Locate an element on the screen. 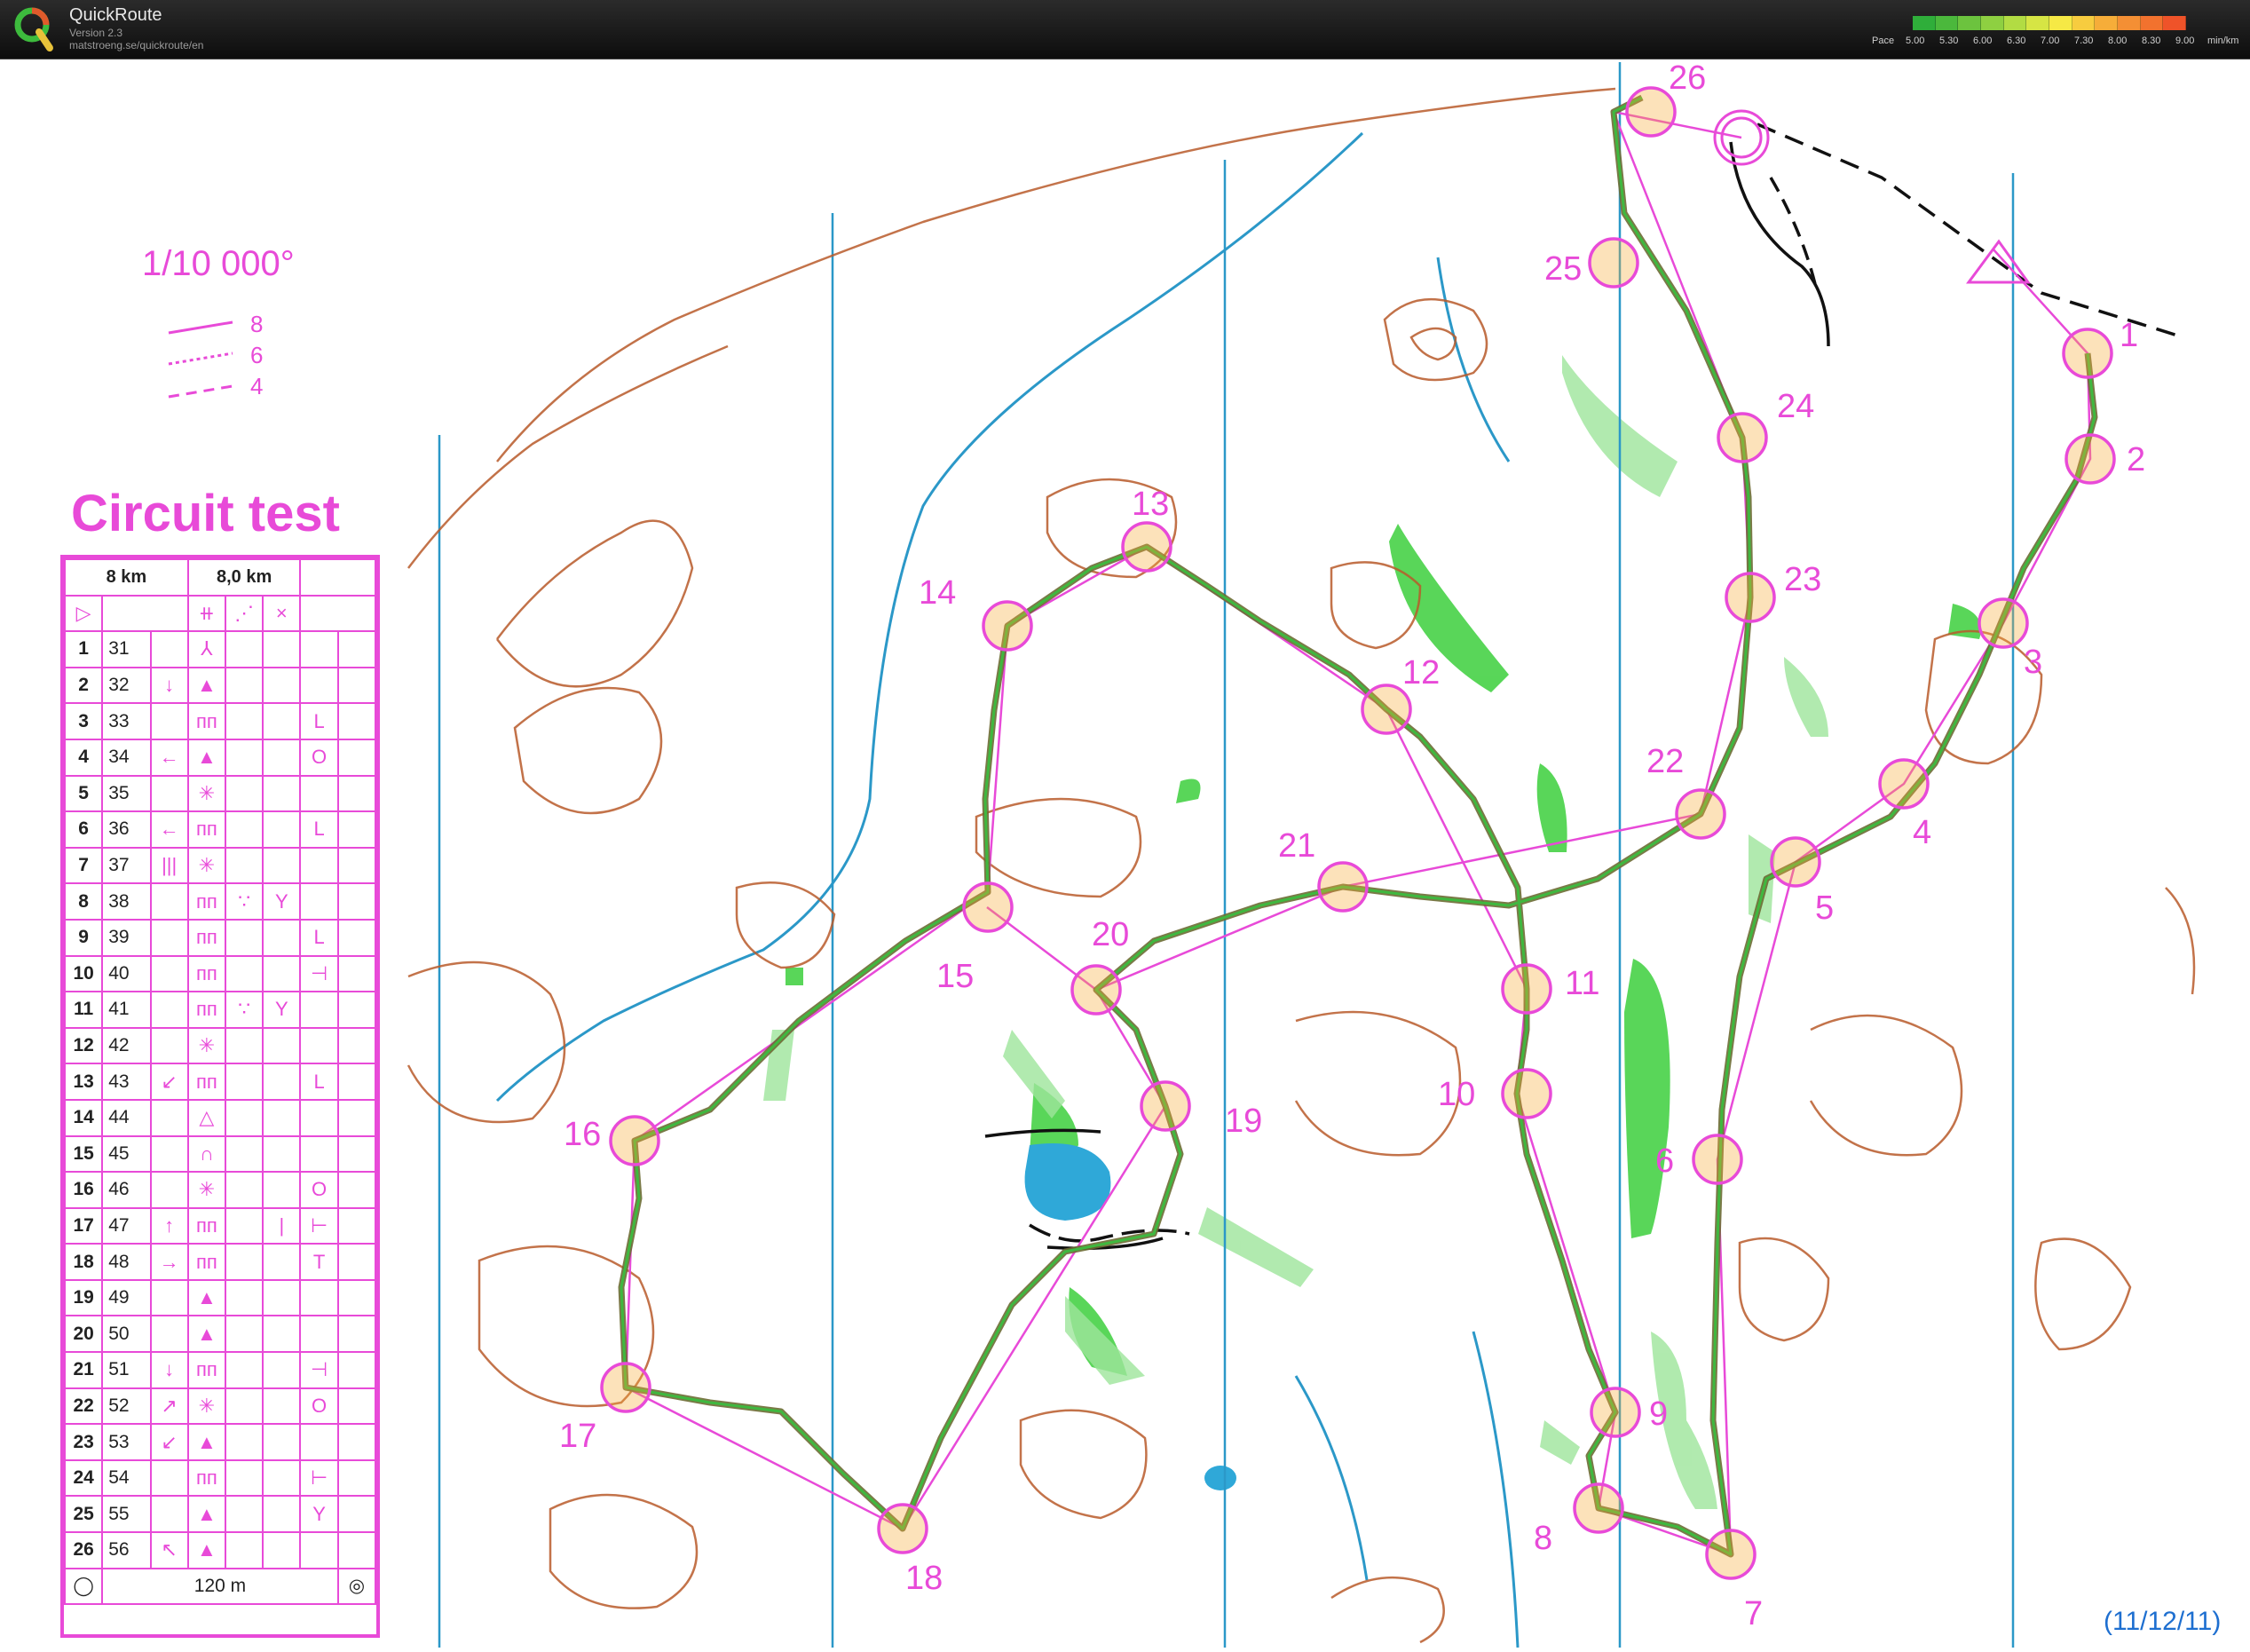 This screenshot has width=2250, height=1652. description-row: 16 46 ✳ O is located at coordinates (220, 1190).